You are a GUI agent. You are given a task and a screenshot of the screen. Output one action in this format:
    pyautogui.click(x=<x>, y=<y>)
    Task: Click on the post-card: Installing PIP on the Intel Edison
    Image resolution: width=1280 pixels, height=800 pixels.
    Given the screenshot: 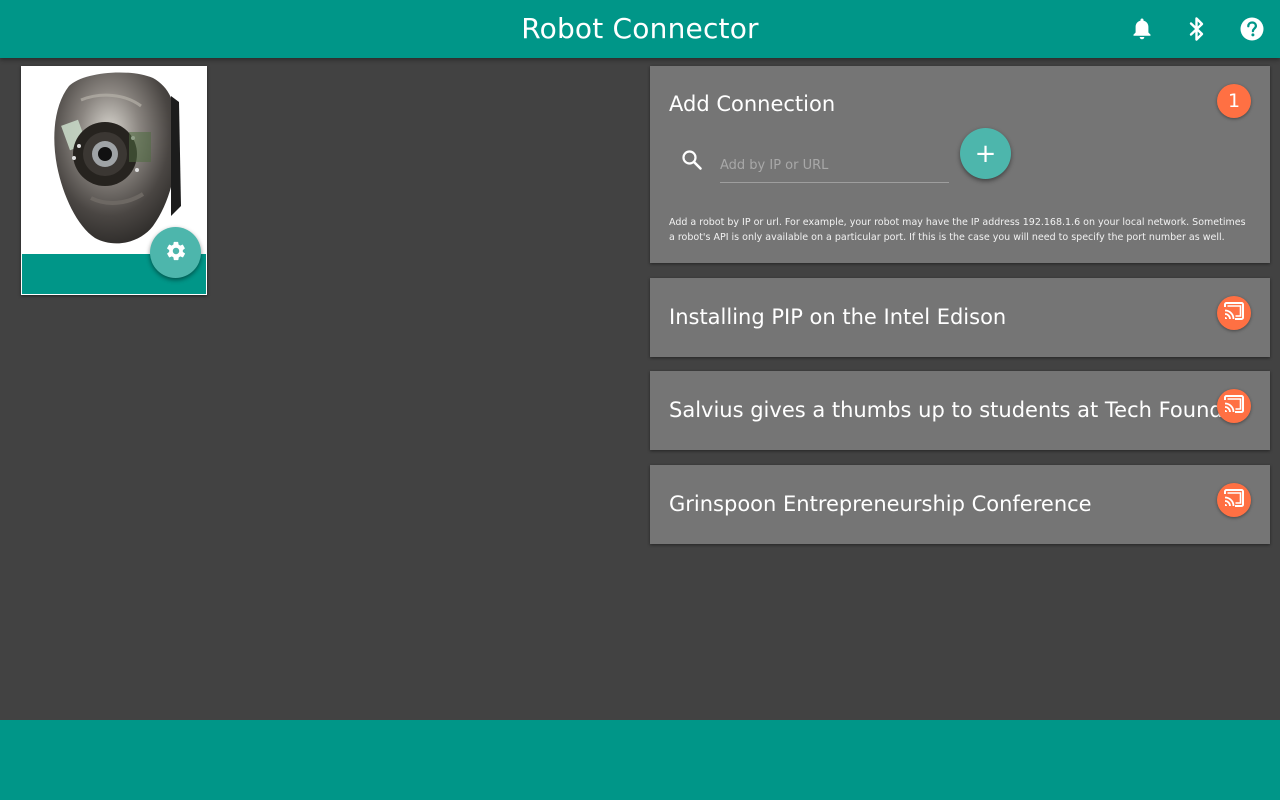 What is the action you would take?
    pyautogui.click(x=960, y=317)
    